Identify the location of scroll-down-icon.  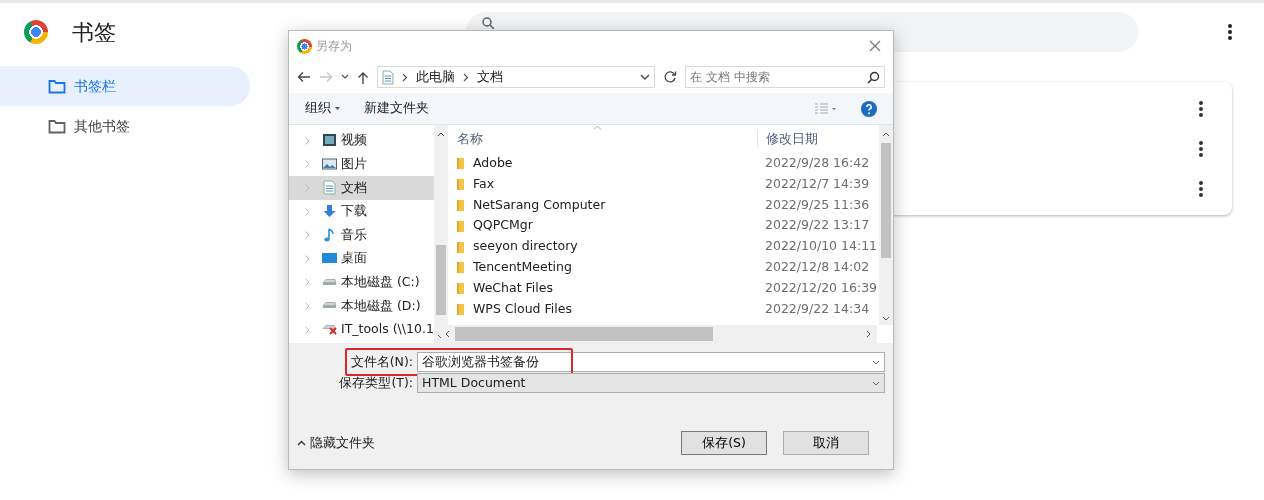
(886, 318).